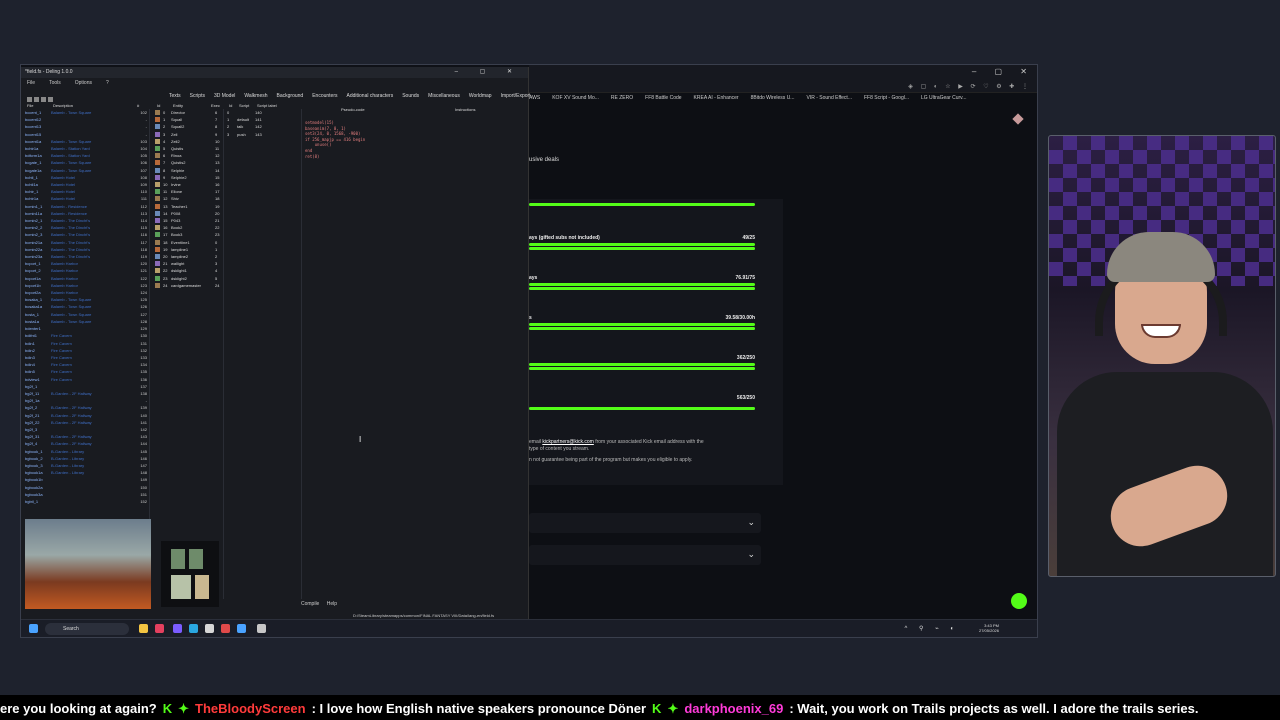 Image resolution: width=1280 pixels, height=720 pixels. What do you see at coordinates (260, 126) in the screenshot?
I see `script-row: 2 talk 142` at bounding box center [260, 126].